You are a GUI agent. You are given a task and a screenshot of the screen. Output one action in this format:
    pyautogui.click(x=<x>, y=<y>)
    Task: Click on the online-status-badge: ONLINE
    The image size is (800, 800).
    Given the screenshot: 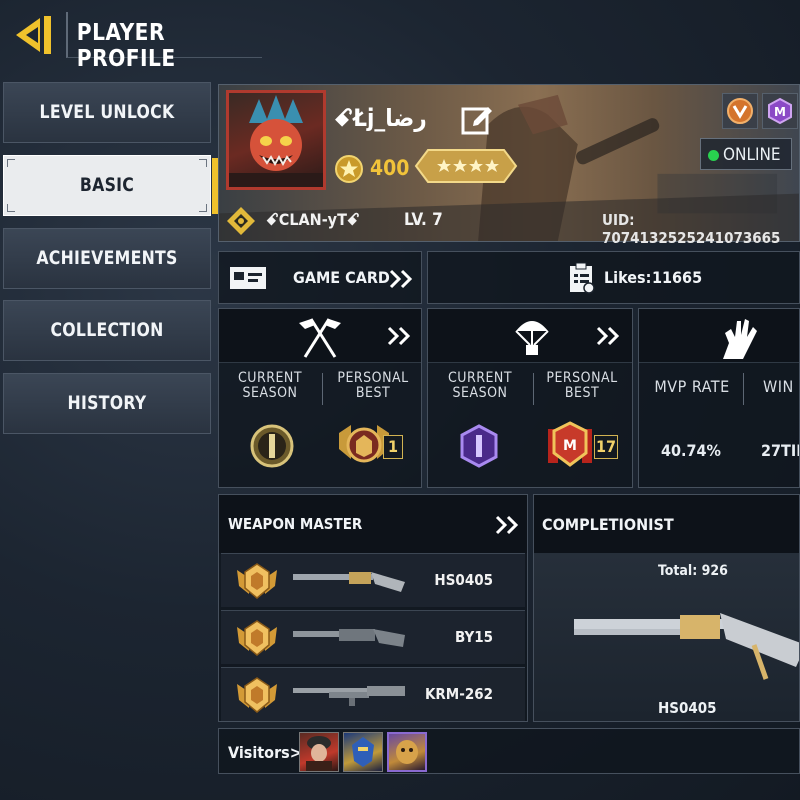 What is the action you would take?
    pyautogui.click(x=746, y=154)
    